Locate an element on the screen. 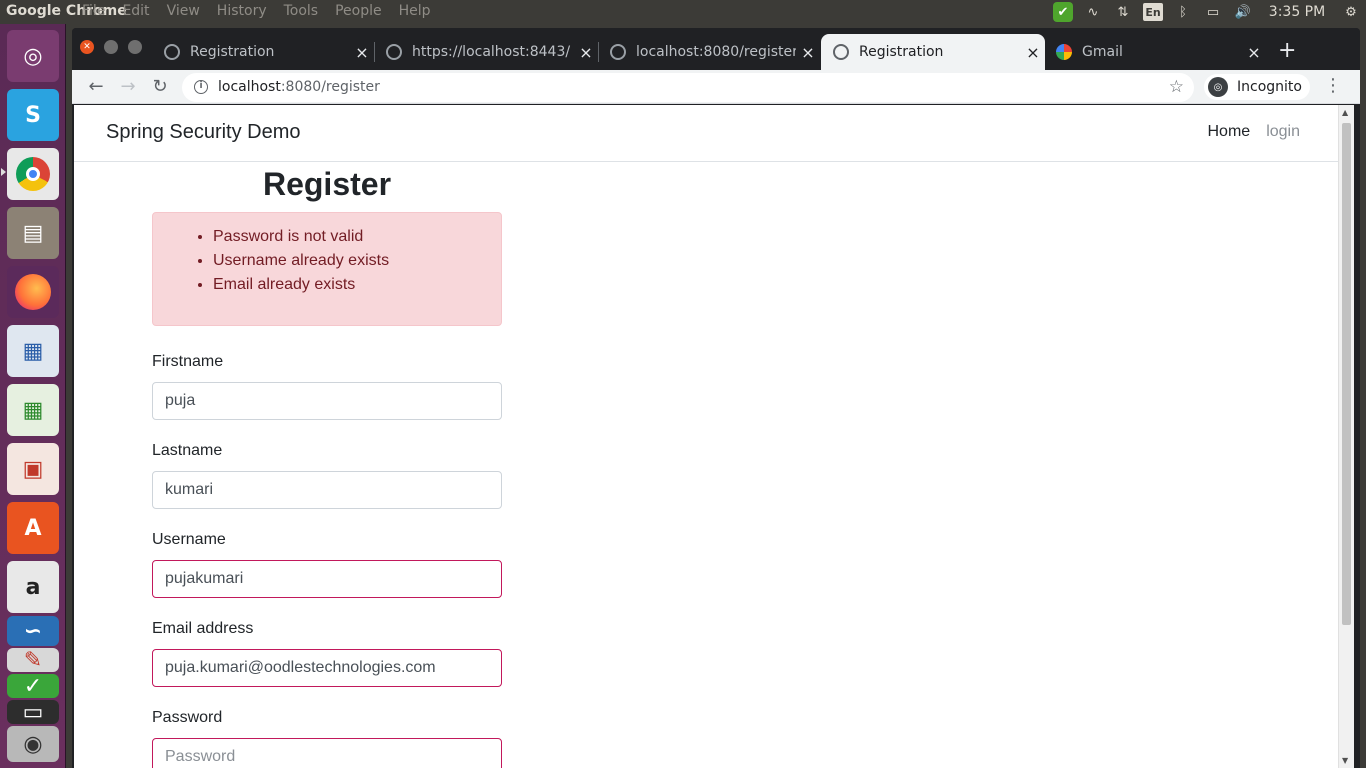 This screenshot has width=1366, height=768. gear-icon: ⚙ is located at coordinates (1351, 12).